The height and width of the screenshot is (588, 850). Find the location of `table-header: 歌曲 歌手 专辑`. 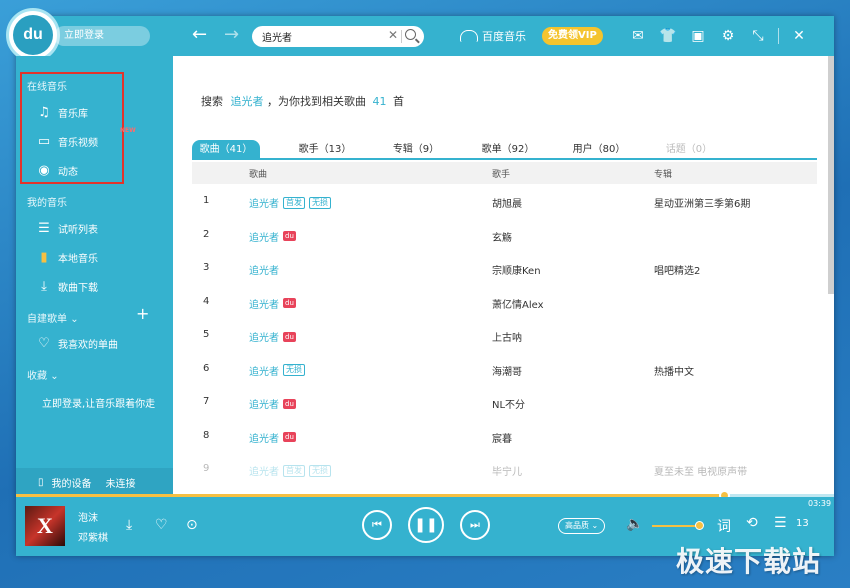

table-header: 歌曲 歌手 专辑 is located at coordinates (504, 173).